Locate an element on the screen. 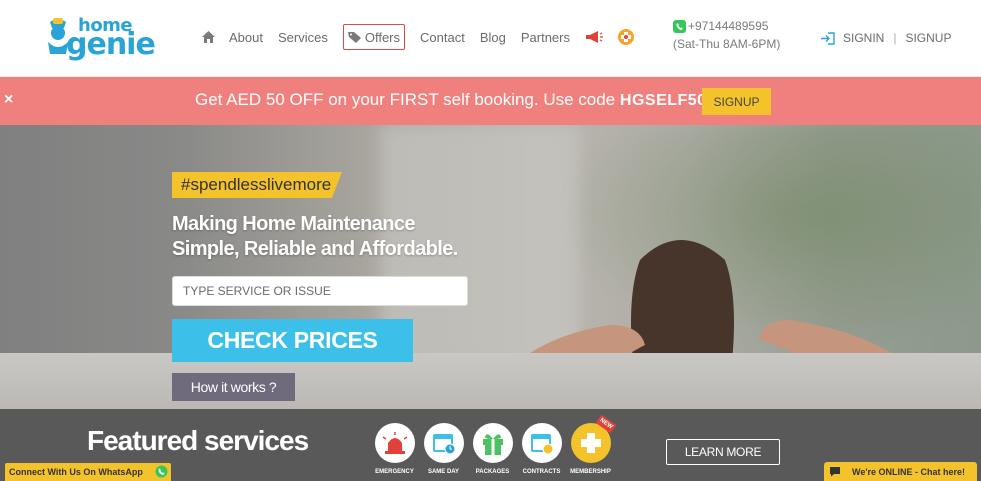 This screenshot has width=981, height=481. service-emergency: EMERGENCY is located at coordinates (394, 449).